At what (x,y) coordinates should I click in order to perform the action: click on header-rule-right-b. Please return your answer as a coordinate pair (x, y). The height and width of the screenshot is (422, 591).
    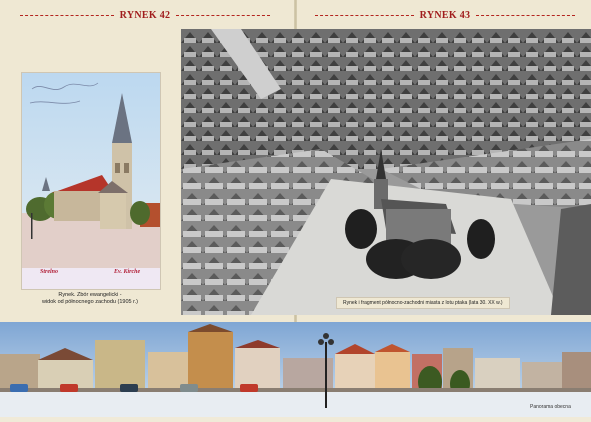
    Looking at the image, I should click on (526, 15).